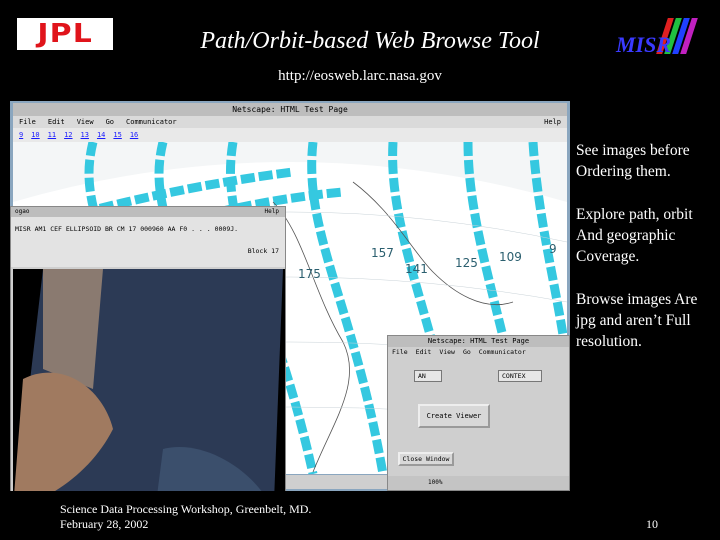  Describe the element at coordinates (478, 341) in the screenshot. I see `viewer-window-title: Netscape: HTML Test Page` at that location.